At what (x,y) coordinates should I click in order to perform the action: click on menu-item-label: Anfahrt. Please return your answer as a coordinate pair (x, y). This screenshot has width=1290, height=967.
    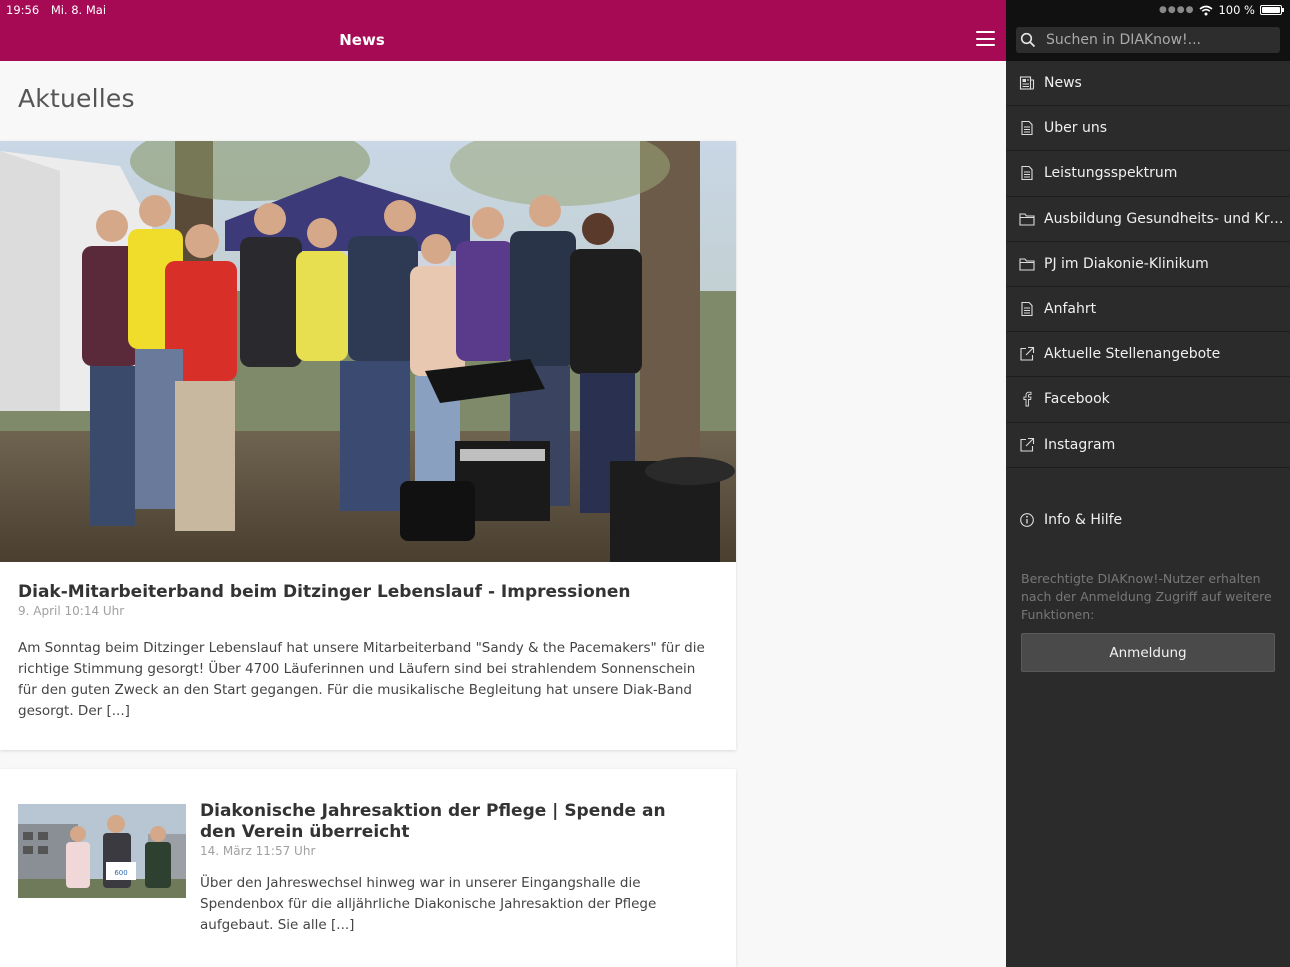
    Looking at the image, I should click on (1070, 309).